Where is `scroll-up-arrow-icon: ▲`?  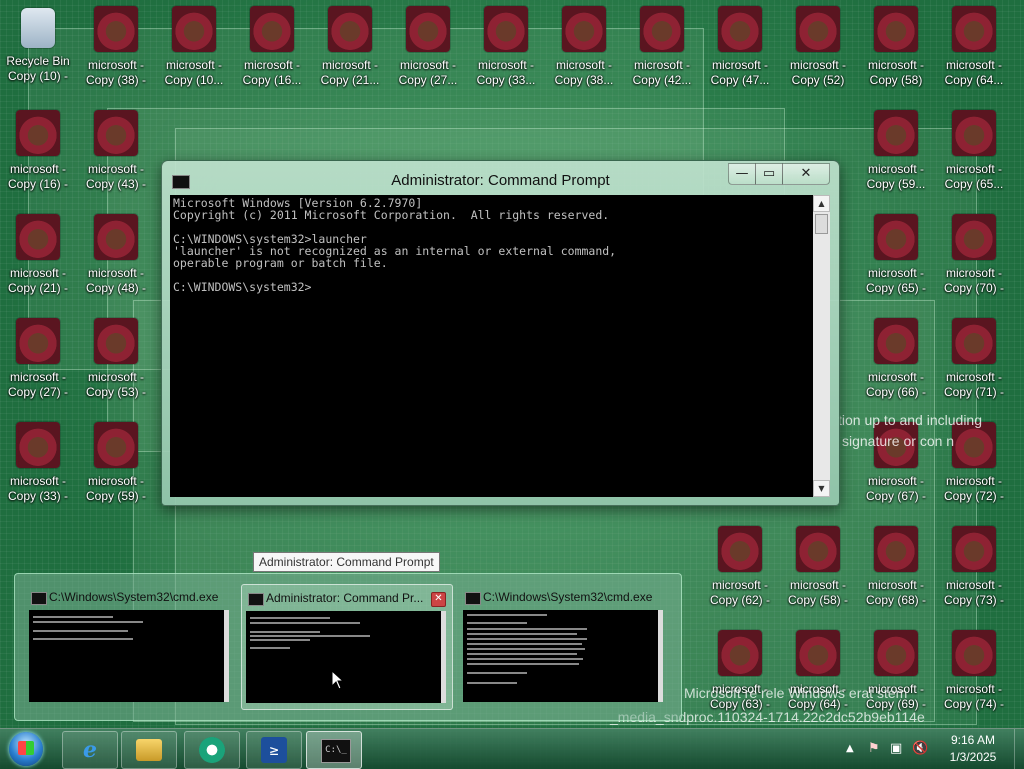
scroll-up-arrow-icon: ▲ is located at coordinates (821, 203).